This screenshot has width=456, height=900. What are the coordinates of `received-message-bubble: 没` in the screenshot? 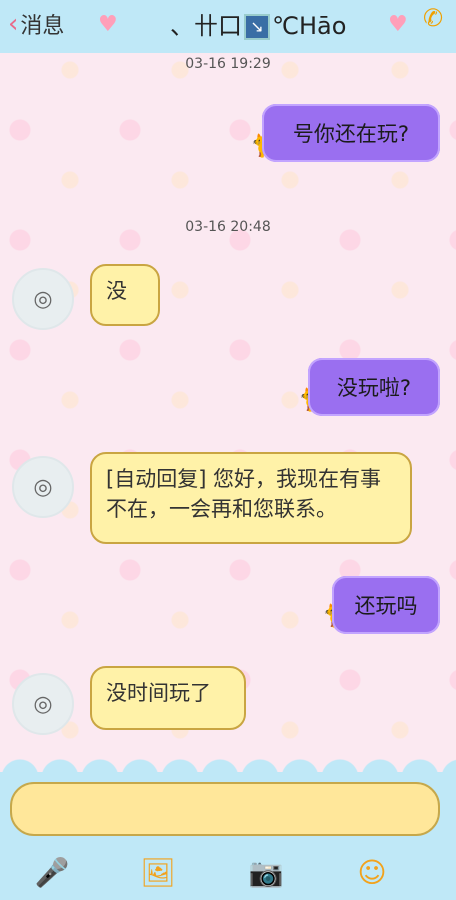 It's located at (125, 295).